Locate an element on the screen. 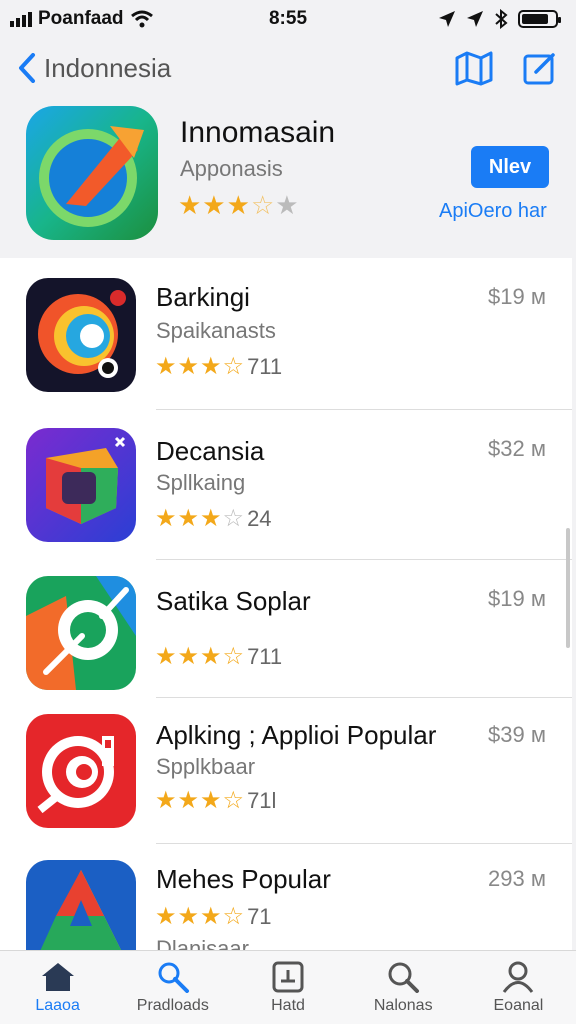 Image resolution: width=576 pixels, height=1024 pixels. tab-bar: Laaoa Pradloads Hatd Nalonas Eoanal is located at coordinates (288, 987).